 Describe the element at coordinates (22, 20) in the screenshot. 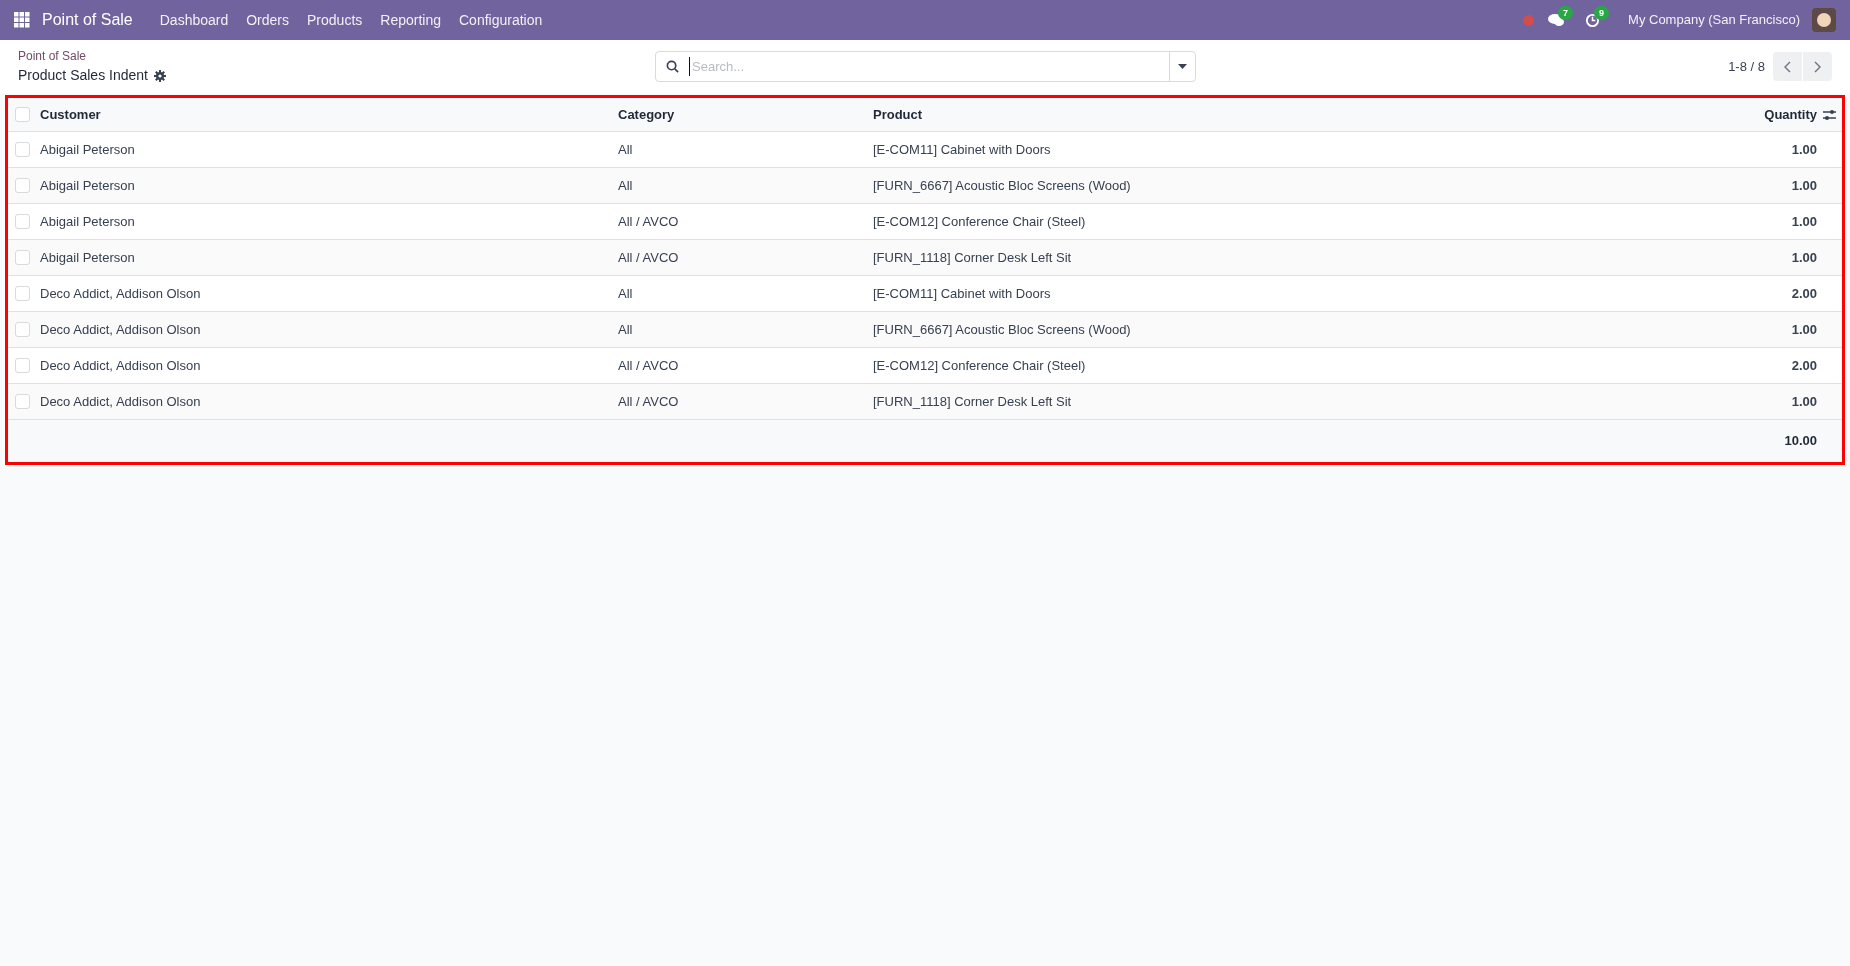

I see `apps-grid-icon` at that location.